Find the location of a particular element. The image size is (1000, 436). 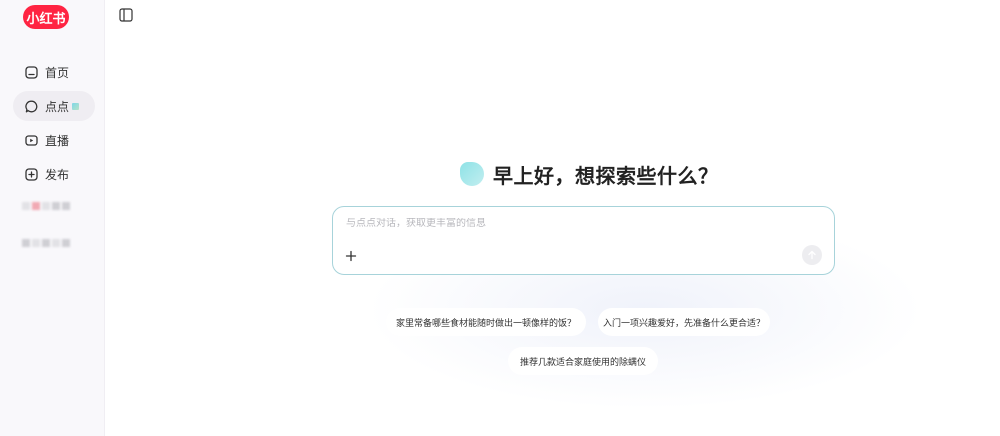

ai-badge-icon is located at coordinates (76, 106).